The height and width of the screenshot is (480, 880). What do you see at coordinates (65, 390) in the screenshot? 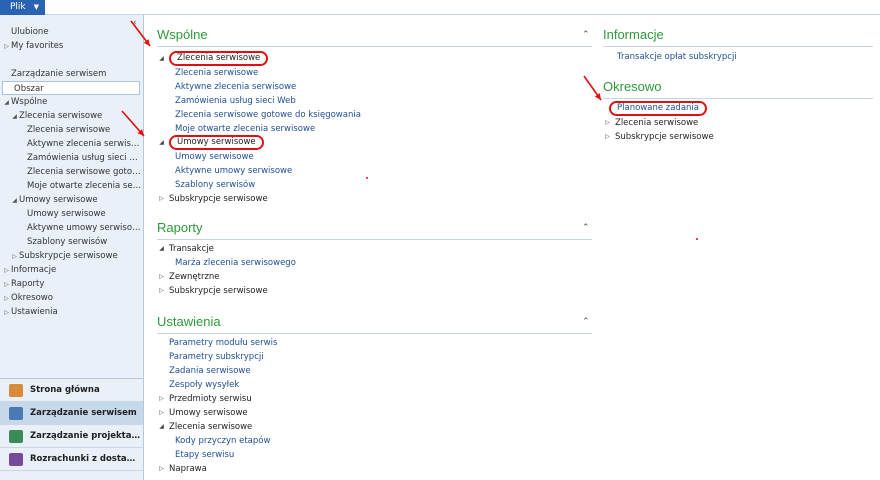
I see `module-button-label: Strona główna` at bounding box center [65, 390].